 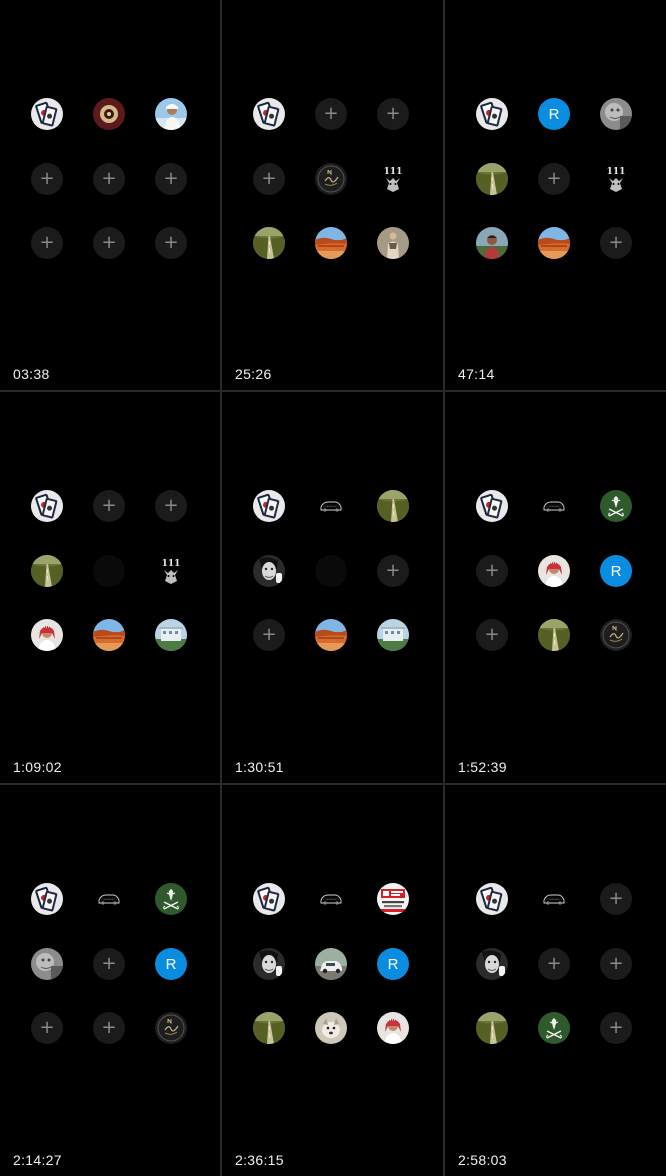 I want to click on elapsed-time-label: 2:36:15, so click(x=259, y=1160).